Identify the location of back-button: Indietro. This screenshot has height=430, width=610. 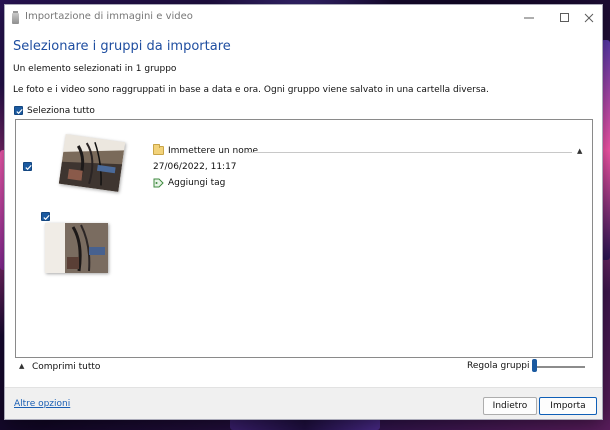
(510, 406).